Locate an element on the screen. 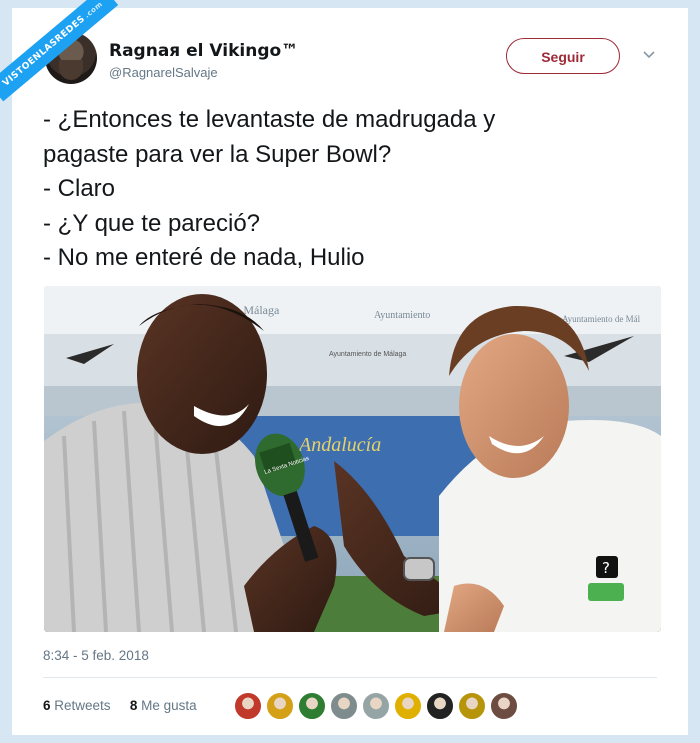 This screenshot has width=700, height=743. man-right-head is located at coordinates (514, 406).